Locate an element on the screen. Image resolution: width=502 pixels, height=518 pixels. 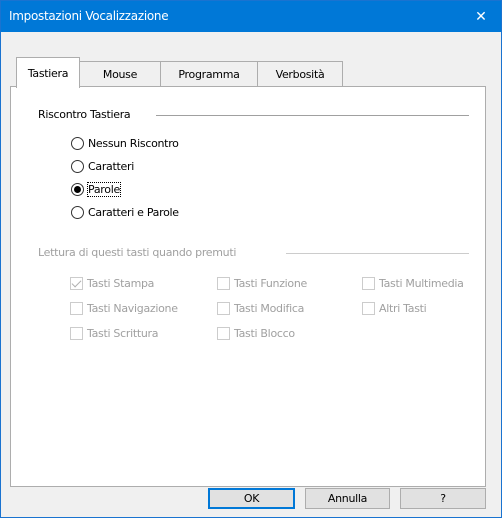
radio-caratteri-e-parole: Caratteri e Parole is located at coordinates (125, 212).